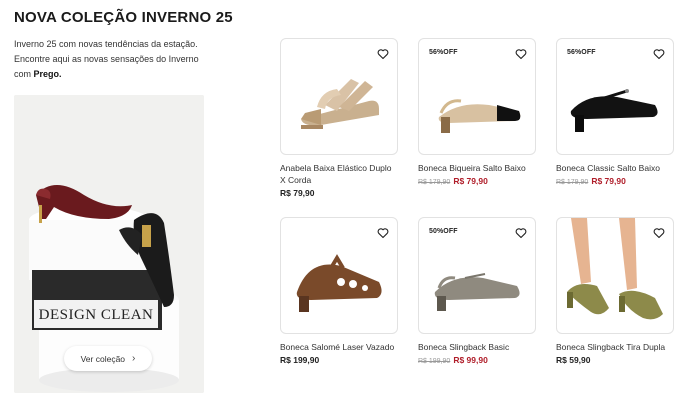  I want to click on product-price: R$ 59,90, so click(573, 360).